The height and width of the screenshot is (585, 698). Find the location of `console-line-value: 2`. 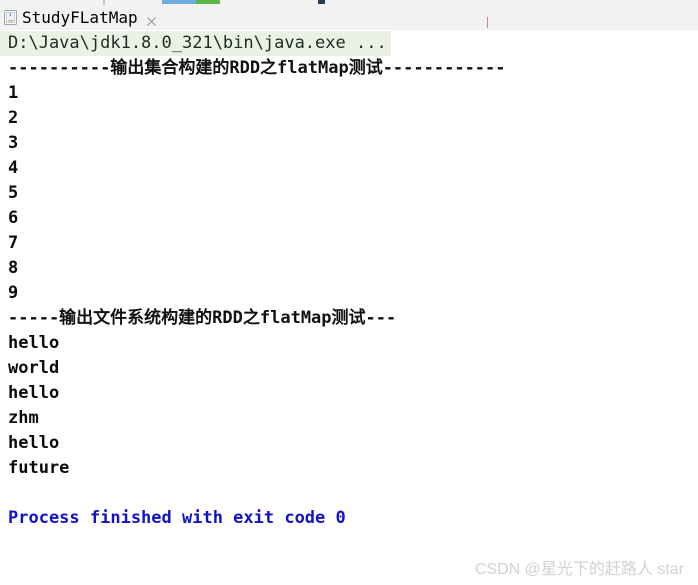

console-line-value: 2 is located at coordinates (13, 118).